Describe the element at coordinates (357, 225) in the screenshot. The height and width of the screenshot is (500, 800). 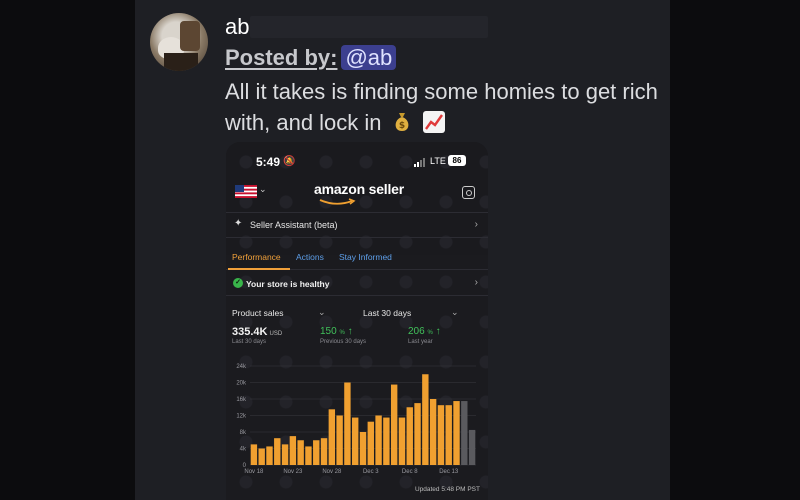
I see `seller-assistant-row: ✦ Seller Assistant (beta) ›` at that location.